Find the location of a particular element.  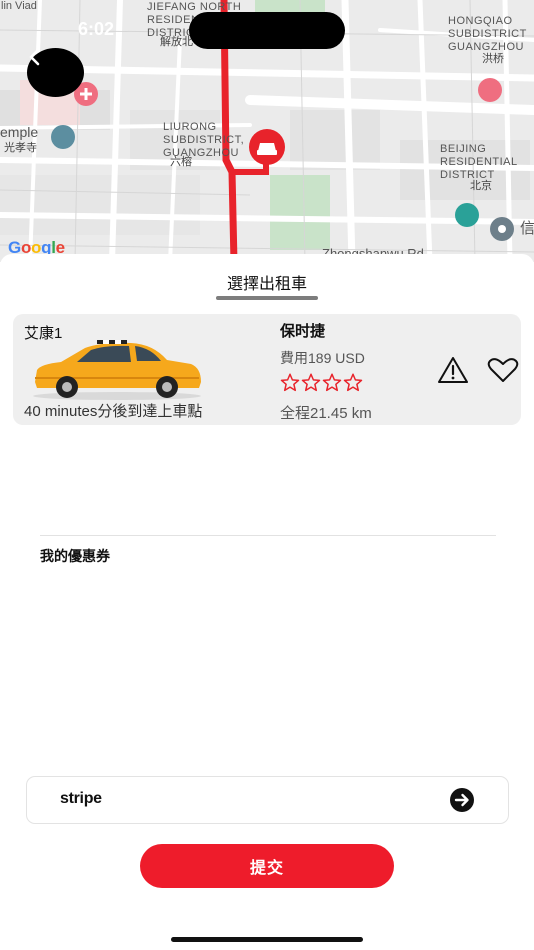

warning-icon is located at coordinates (453, 370).